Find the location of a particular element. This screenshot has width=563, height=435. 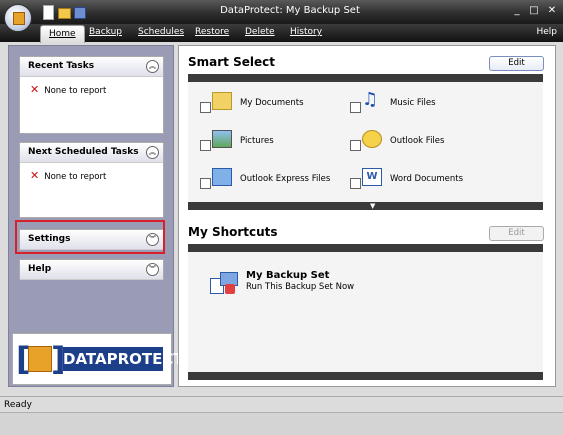

minimize-button: _ is located at coordinates (517, 10).